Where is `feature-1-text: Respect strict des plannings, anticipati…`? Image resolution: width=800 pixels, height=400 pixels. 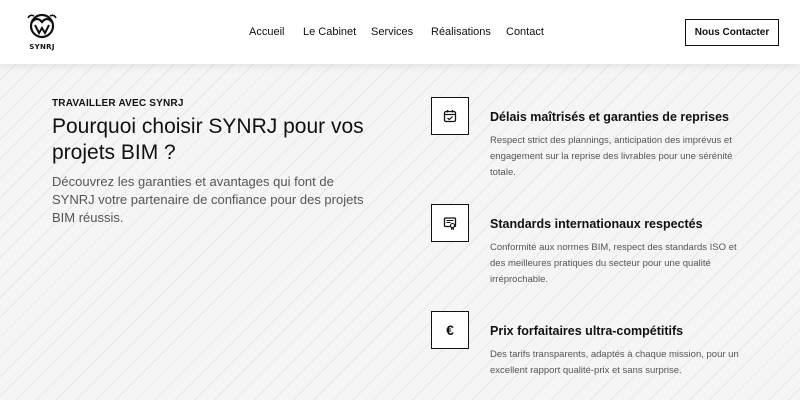
feature-1-text: Respect strict des plannings, anticipati… is located at coordinates (611, 156).